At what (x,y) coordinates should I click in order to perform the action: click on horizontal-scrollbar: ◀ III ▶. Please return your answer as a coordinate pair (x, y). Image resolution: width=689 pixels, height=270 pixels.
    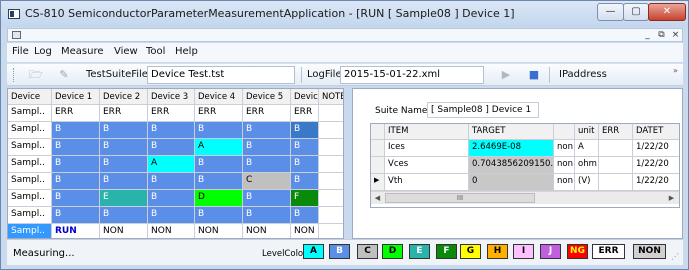
    Looking at the image, I should click on (525, 197).